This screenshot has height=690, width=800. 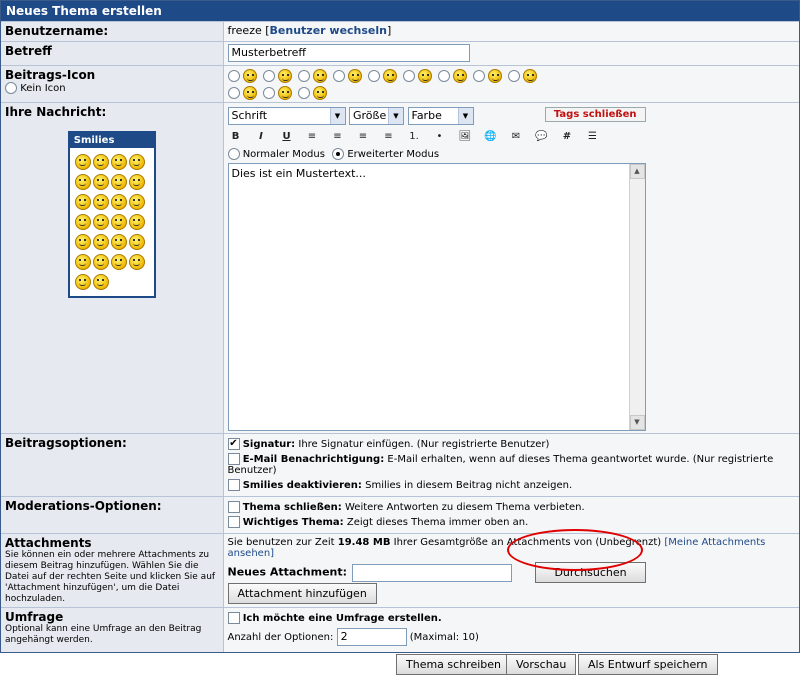 I want to click on add-attachment-button: Attachment hinzufügen, so click(x=302, y=593).